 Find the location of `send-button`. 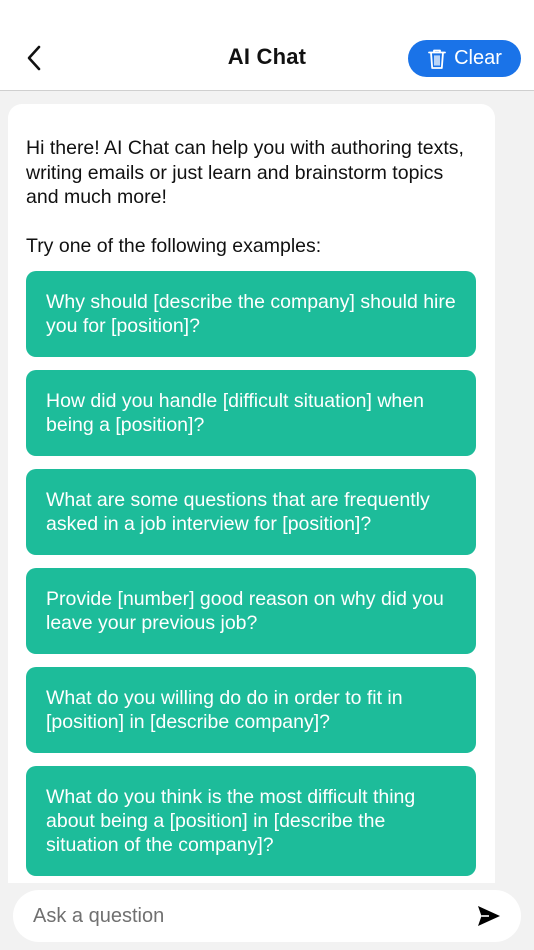

send-button is located at coordinates (489, 916).